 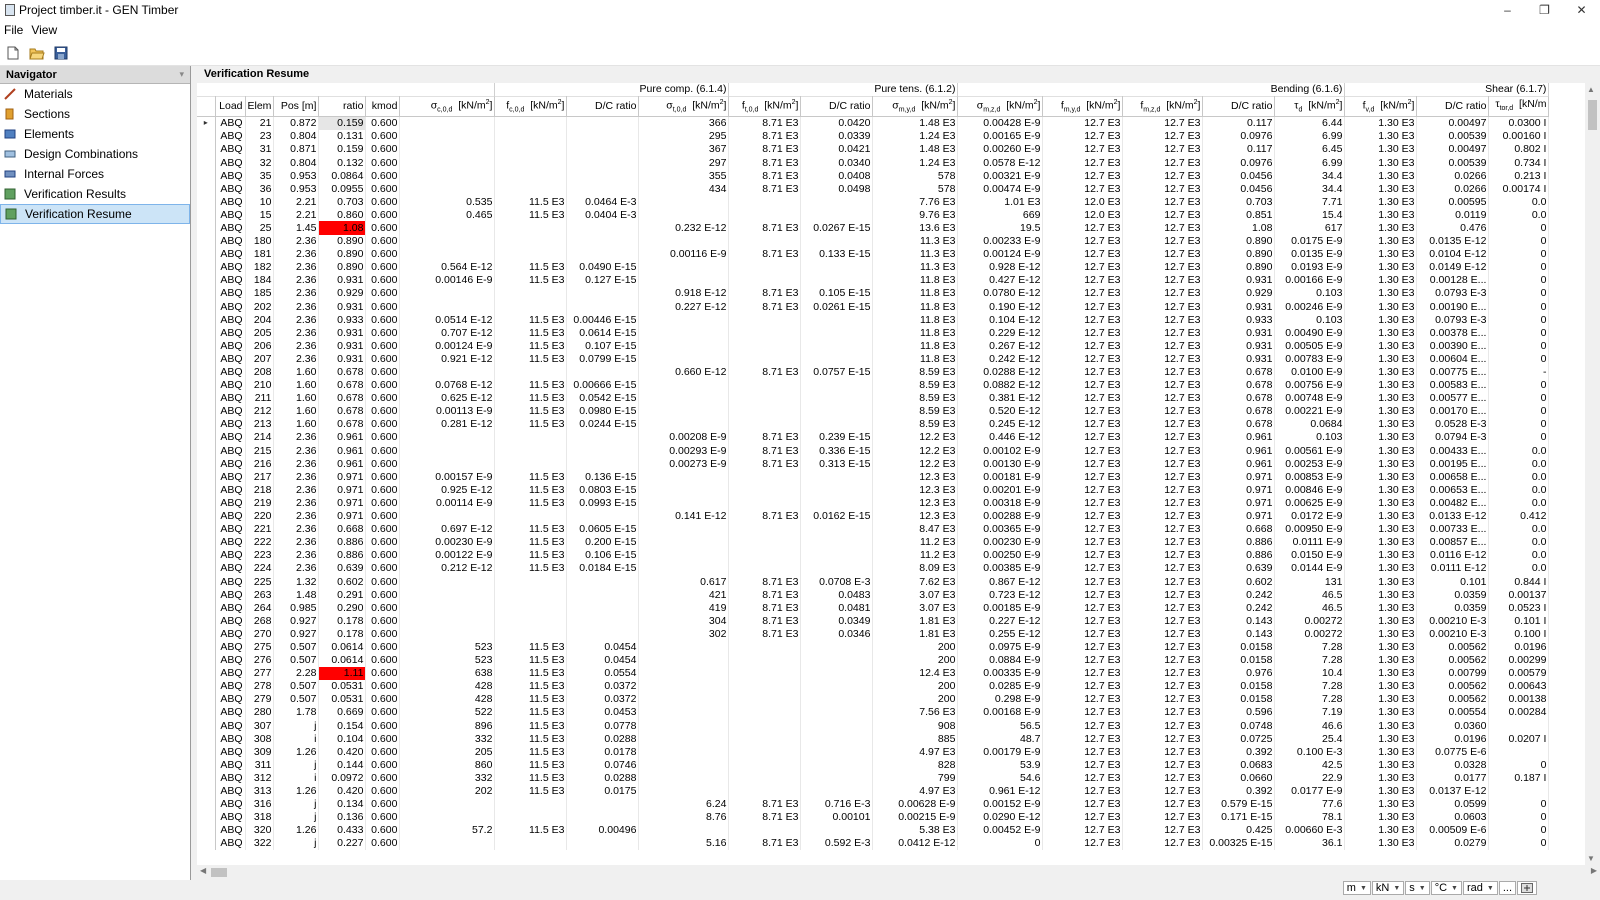 I want to click on table-cell: 0.697 E-12, so click(x=447, y=529).